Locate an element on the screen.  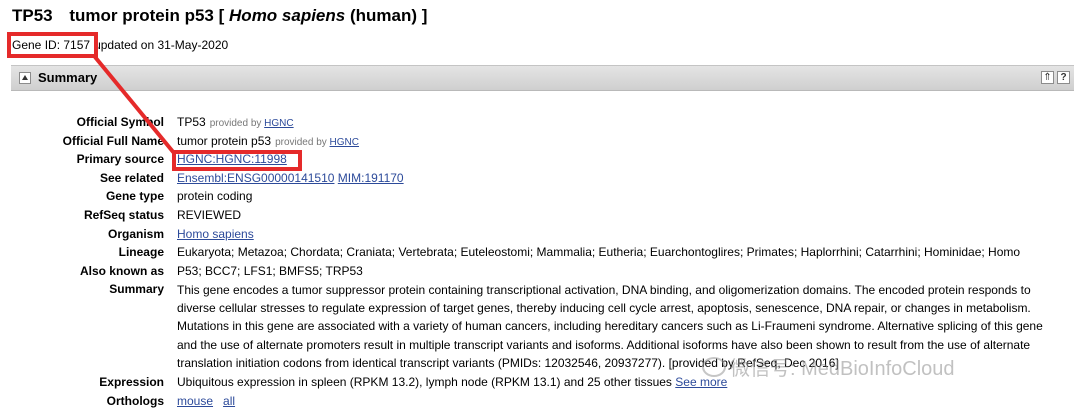
row-official-symbol: Official Symbol TP53 provided by HGNC is located at coordinates (540, 123).